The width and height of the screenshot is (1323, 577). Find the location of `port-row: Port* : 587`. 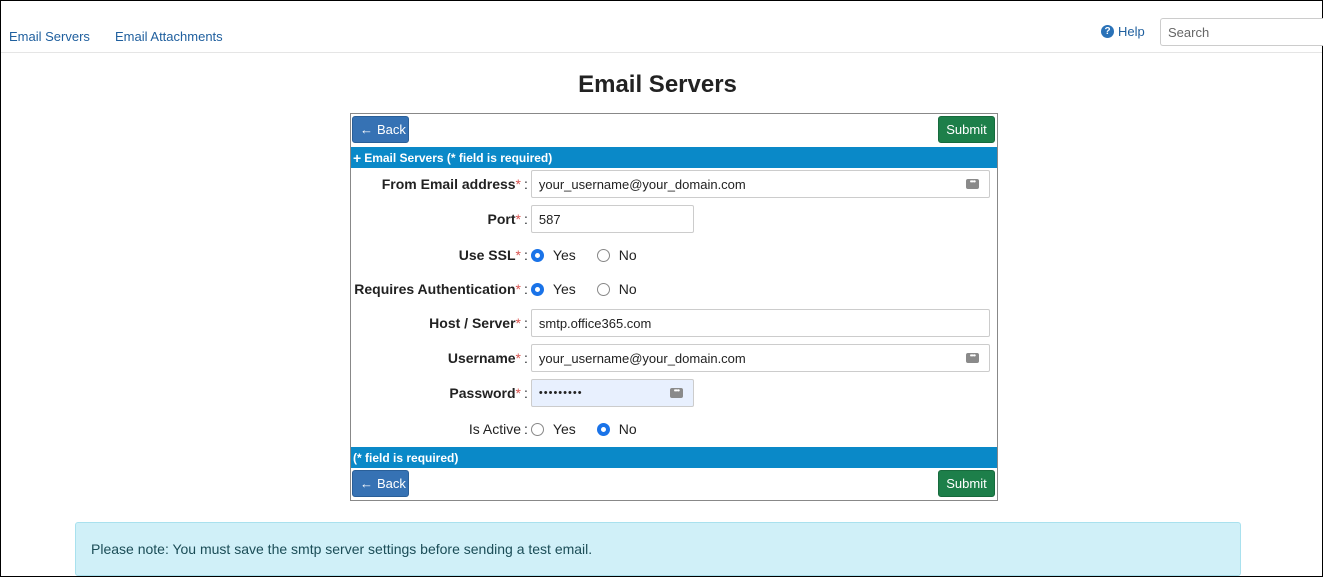

port-row: Port* : 587 is located at coordinates (674, 219).